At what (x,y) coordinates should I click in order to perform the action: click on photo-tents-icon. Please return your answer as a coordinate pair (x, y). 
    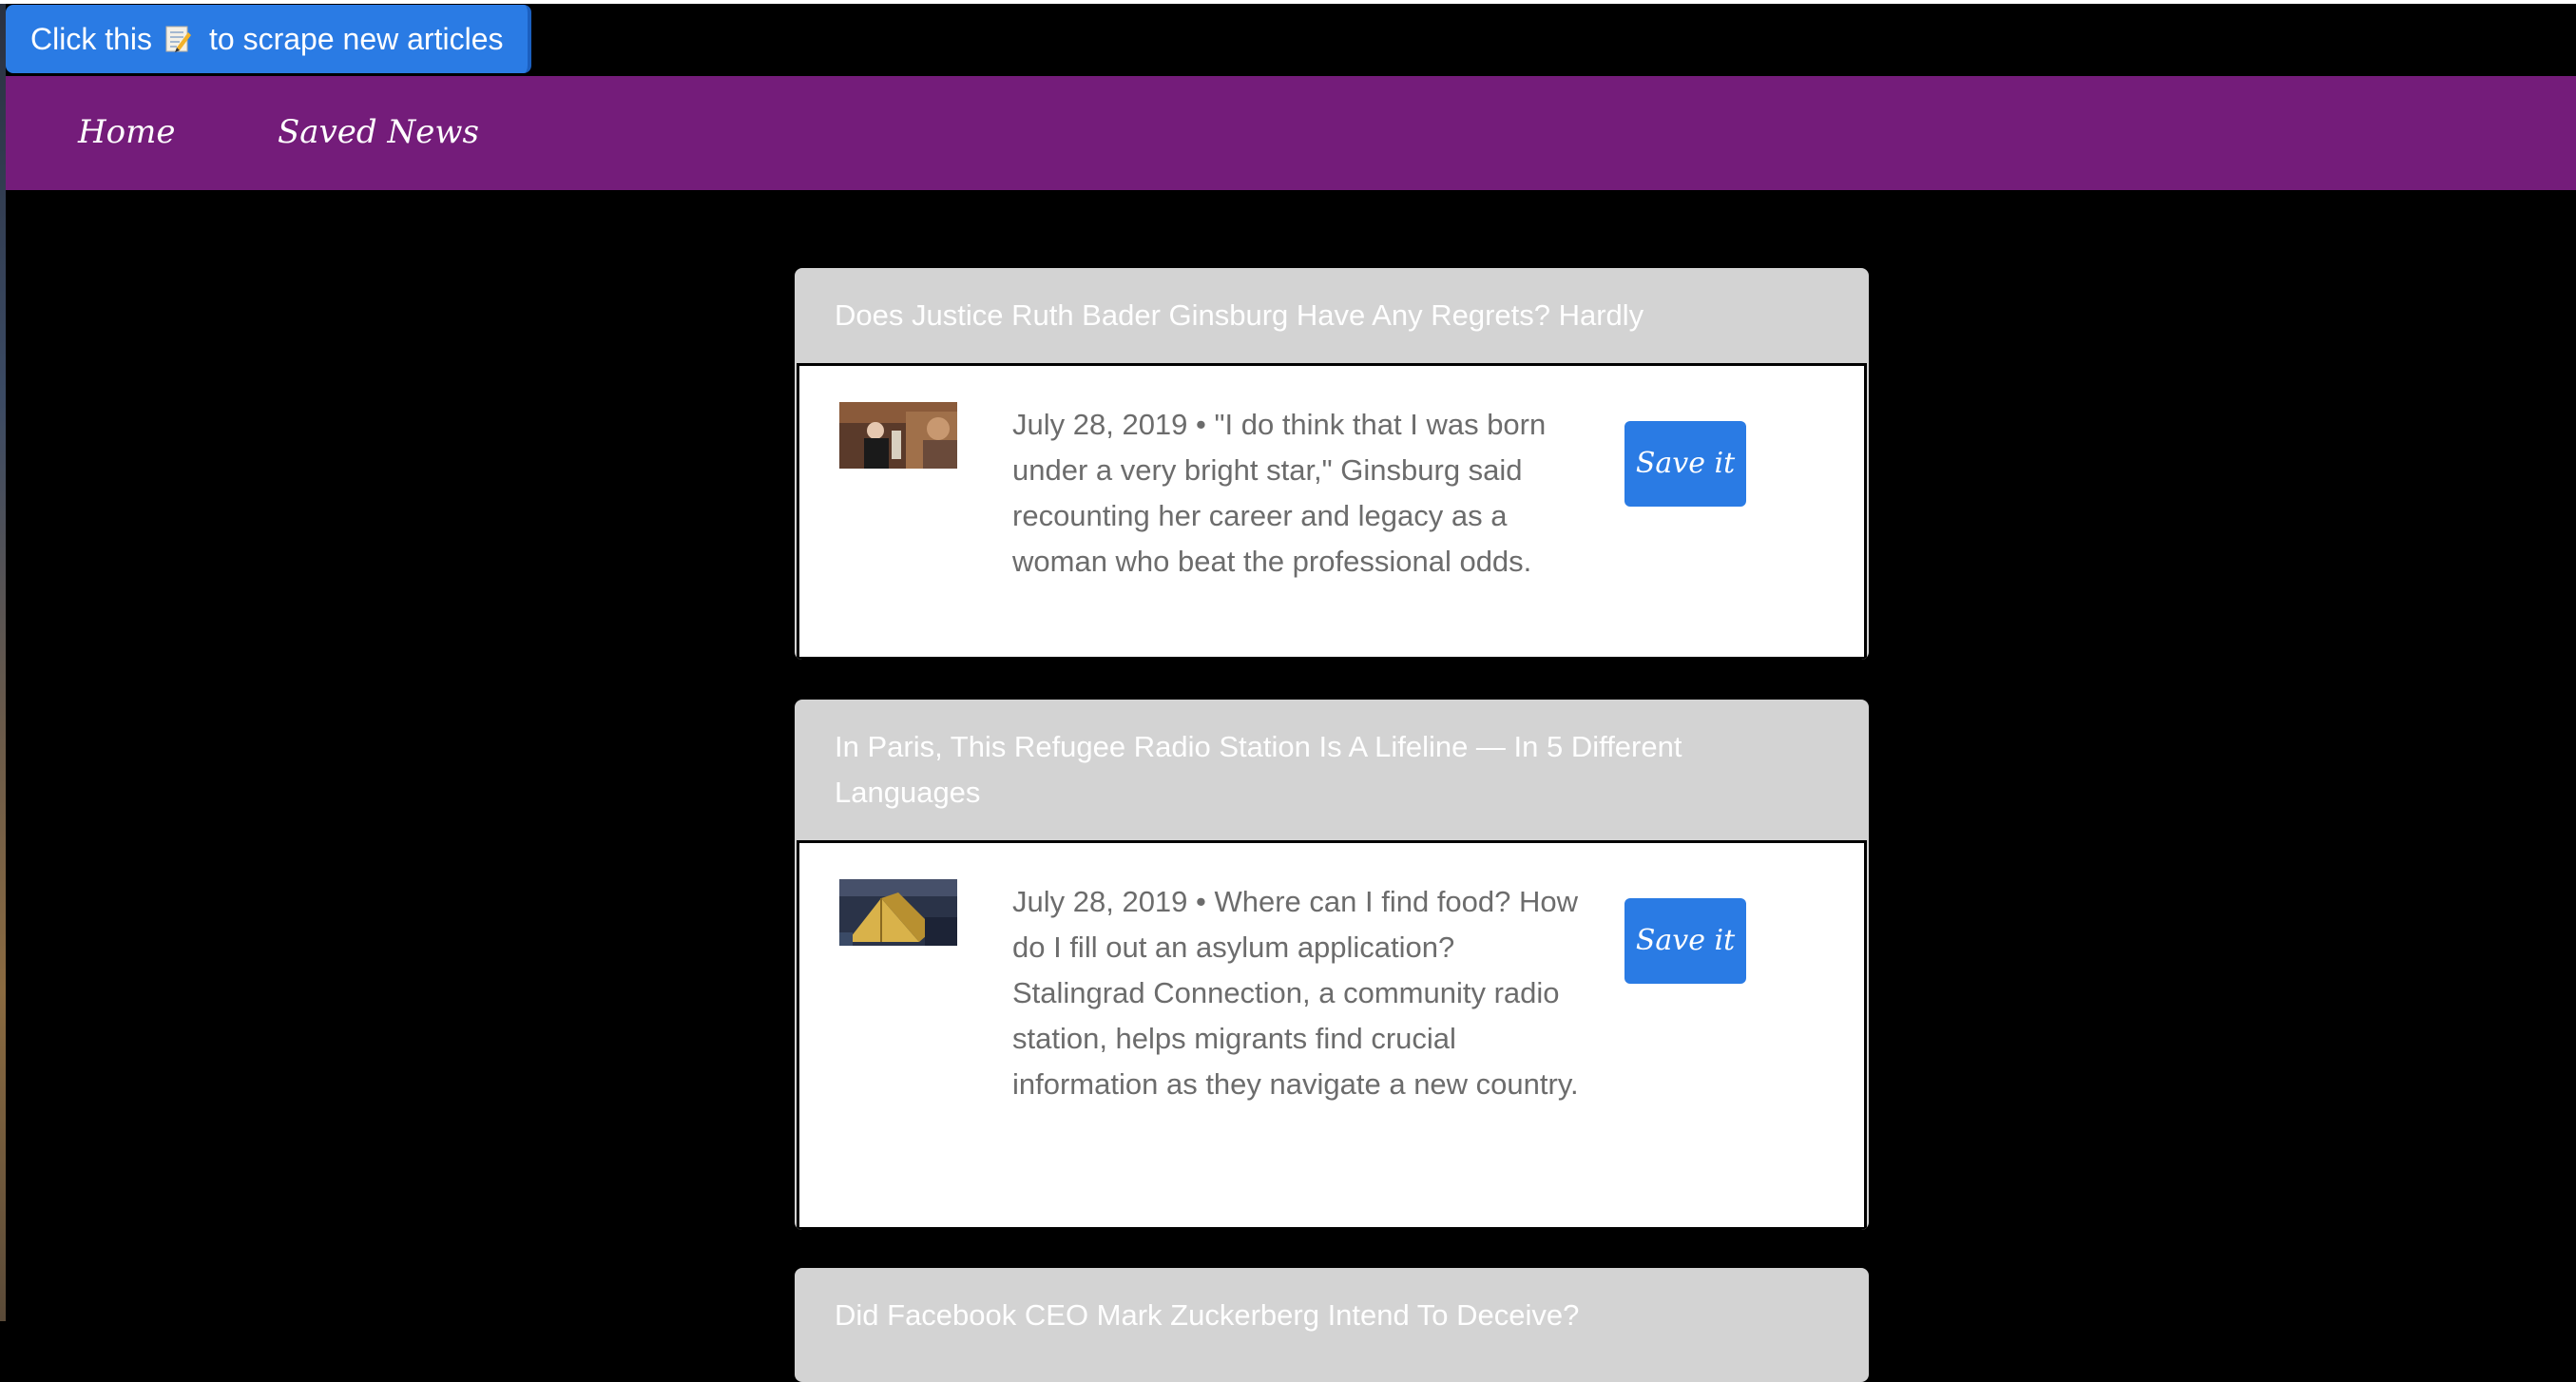
    Looking at the image, I should click on (898, 912).